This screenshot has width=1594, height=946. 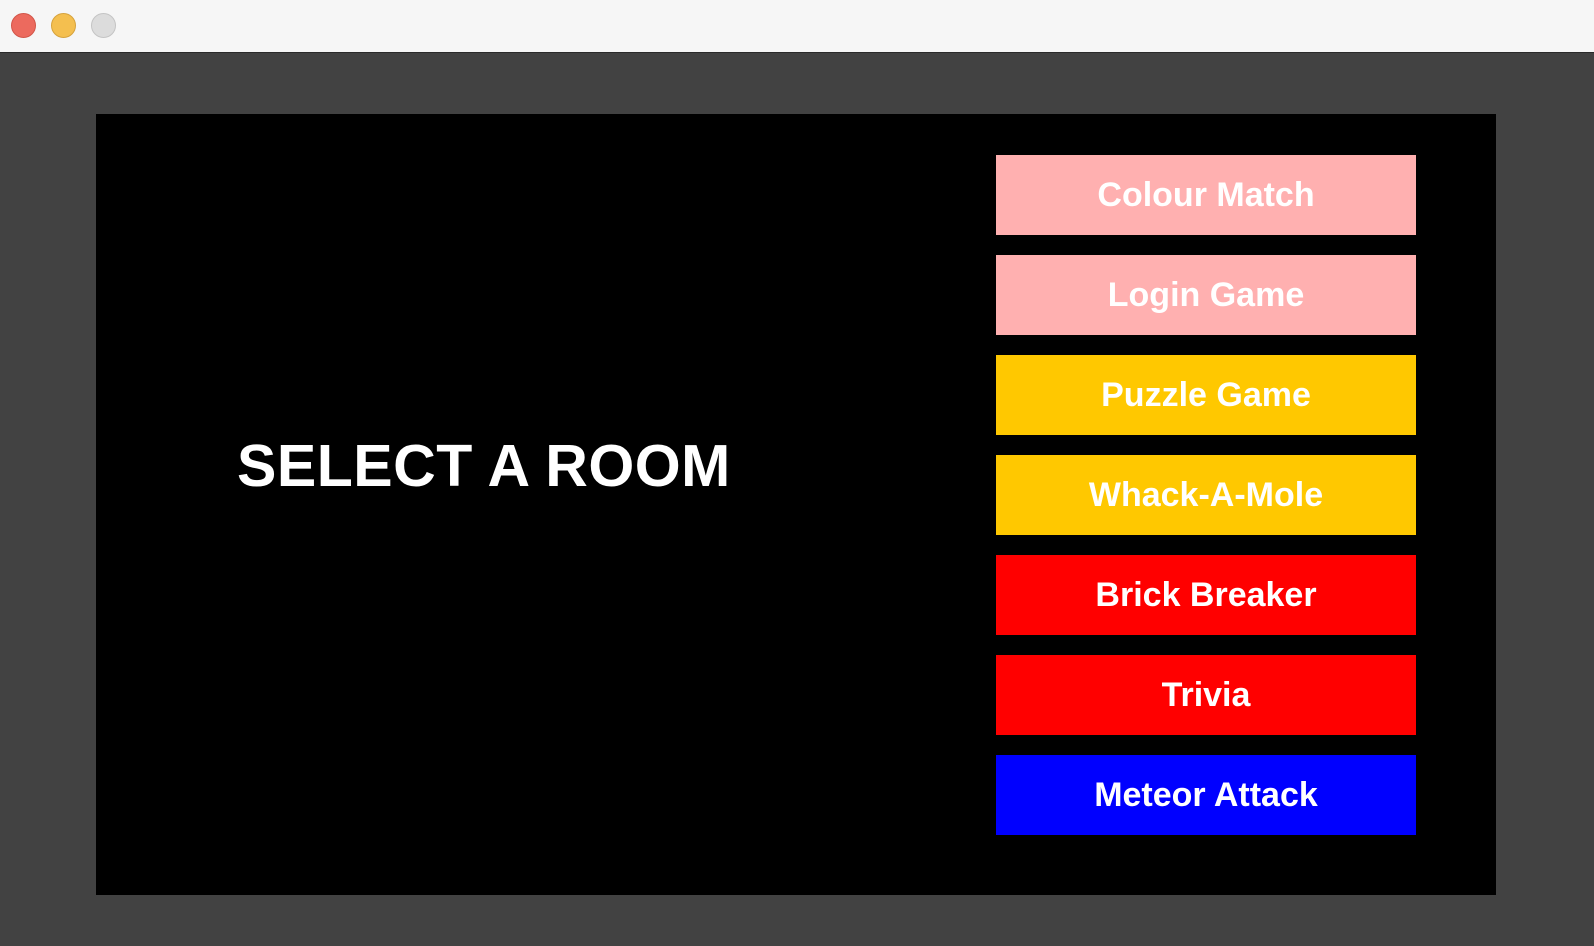 I want to click on room-button-label: Meteor Attack, so click(x=1206, y=794).